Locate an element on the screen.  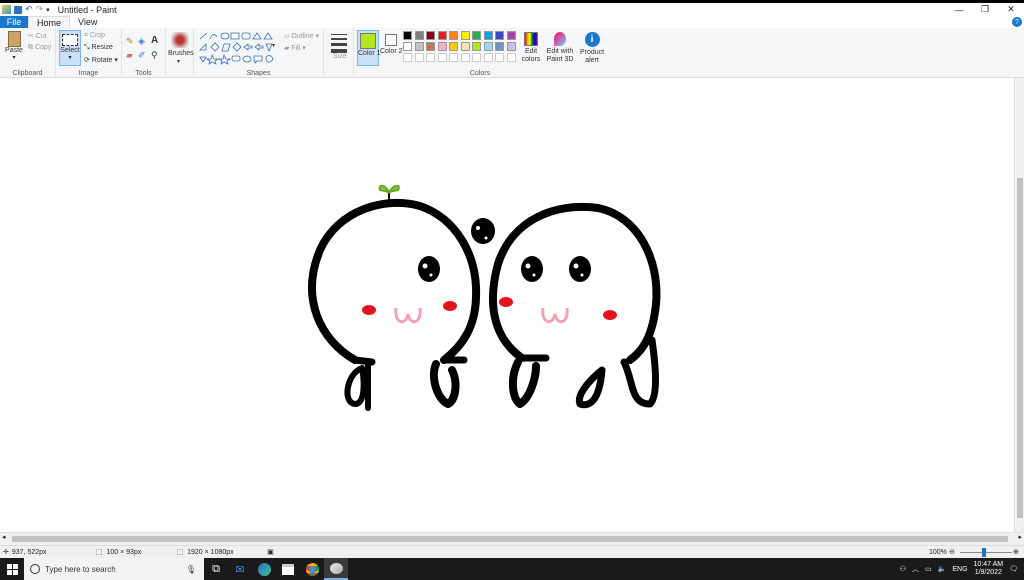
select-button: Select ▾ is located at coordinates (70, 48).